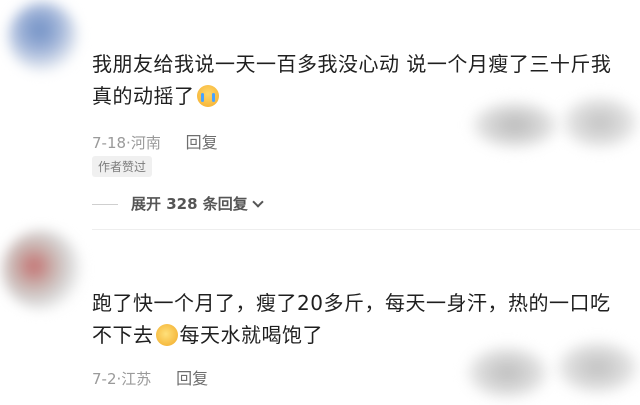 The width and height of the screenshot is (640, 405). What do you see at coordinates (145, 143) in the screenshot?
I see `comment-location: 河南` at bounding box center [145, 143].